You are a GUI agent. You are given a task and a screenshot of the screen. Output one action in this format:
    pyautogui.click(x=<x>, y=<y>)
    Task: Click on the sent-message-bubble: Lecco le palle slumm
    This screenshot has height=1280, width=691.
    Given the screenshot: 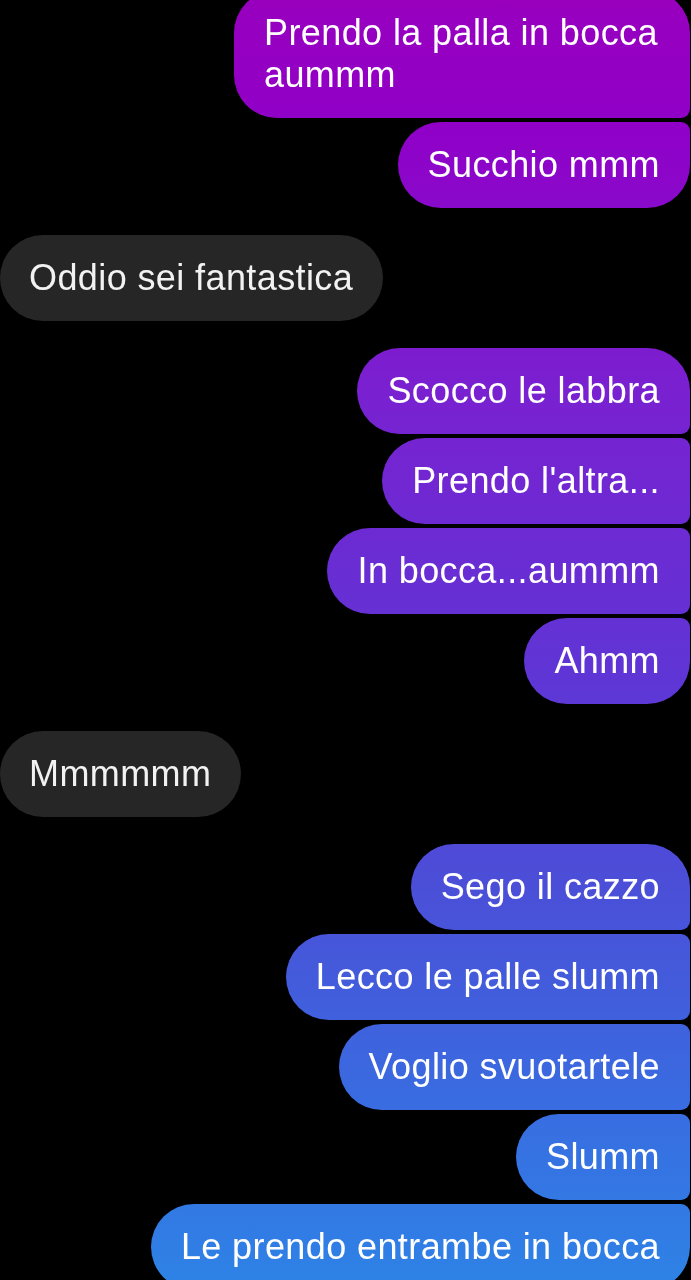 What is the action you would take?
    pyautogui.click(x=487, y=977)
    